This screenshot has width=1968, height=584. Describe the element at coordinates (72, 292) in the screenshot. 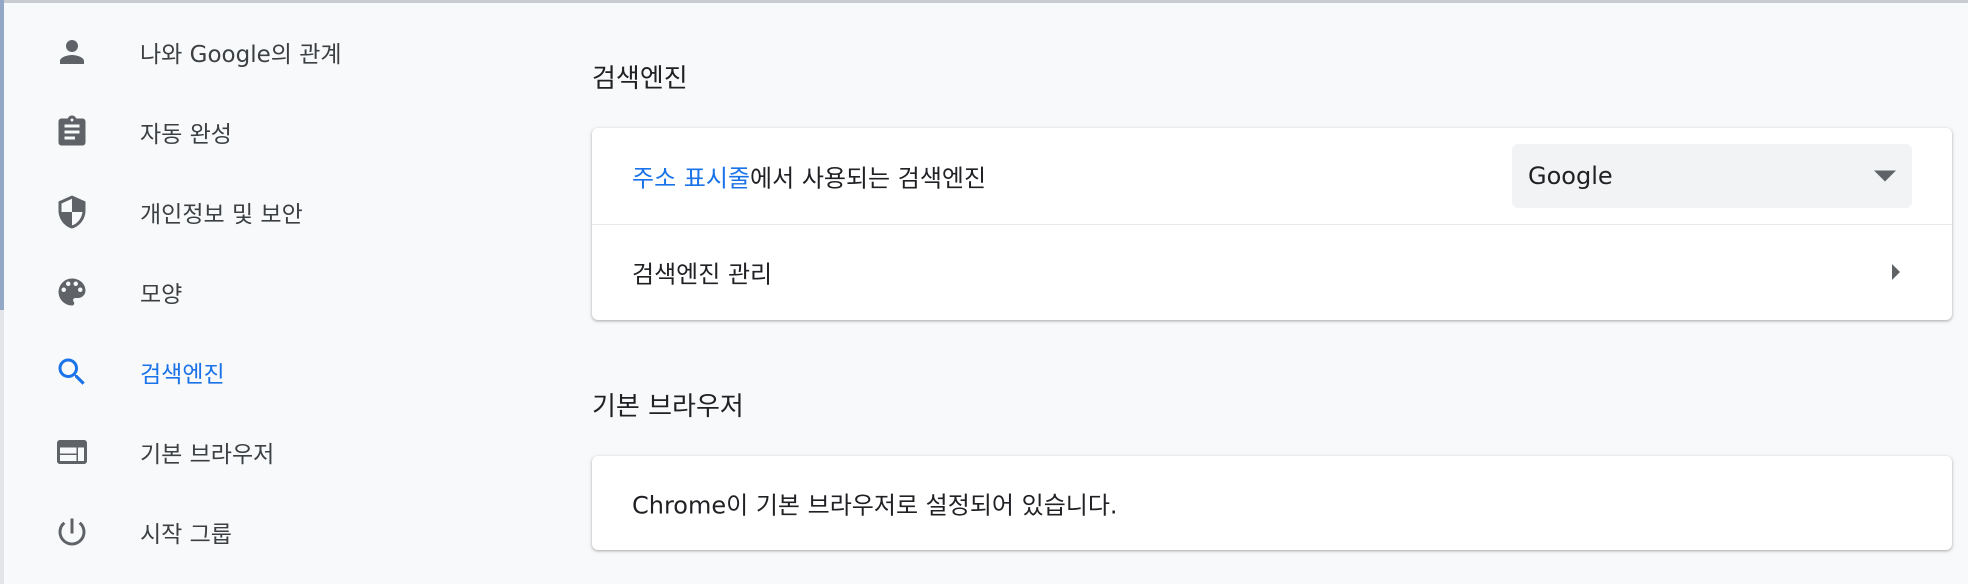

I see `palette-icon` at that location.